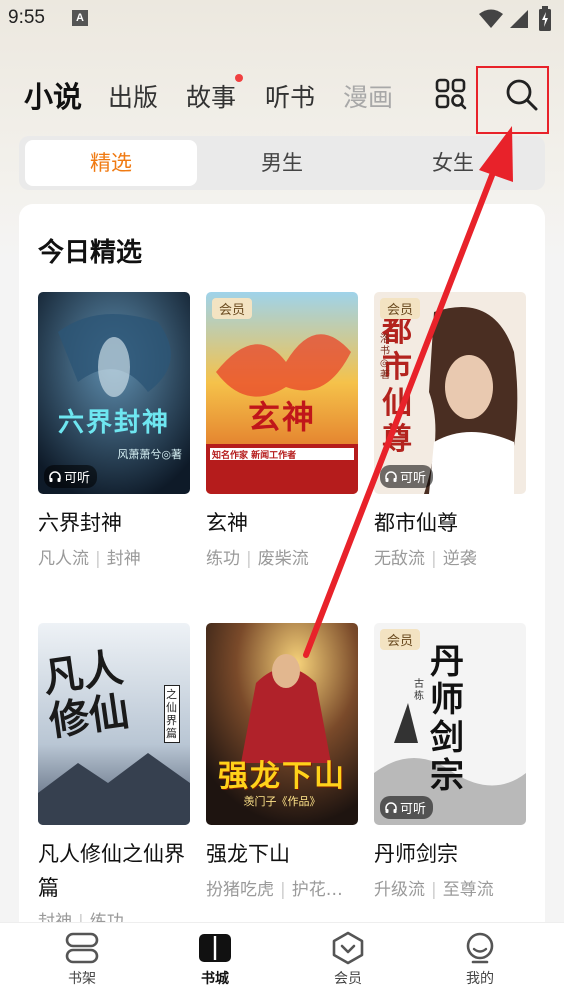 This screenshot has height=1004, width=564. I want to click on book-tags: 无敌流 | 逆袭, so click(425, 559).